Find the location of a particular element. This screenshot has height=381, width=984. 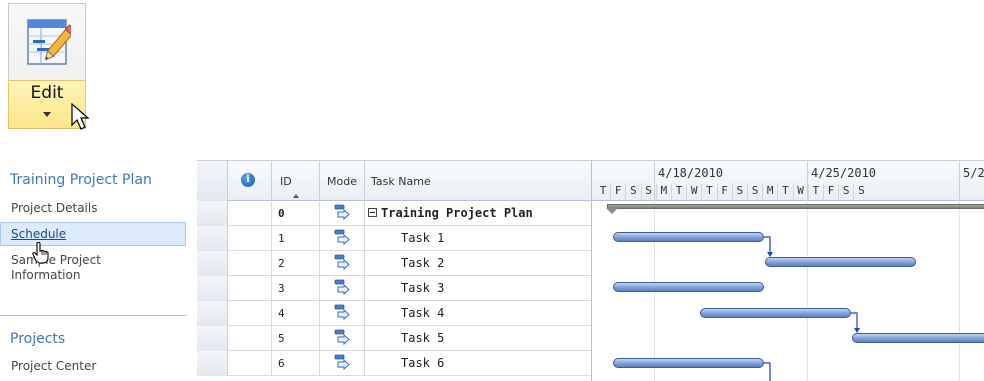

mode-header-label: Mode is located at coordinates (342, 181).